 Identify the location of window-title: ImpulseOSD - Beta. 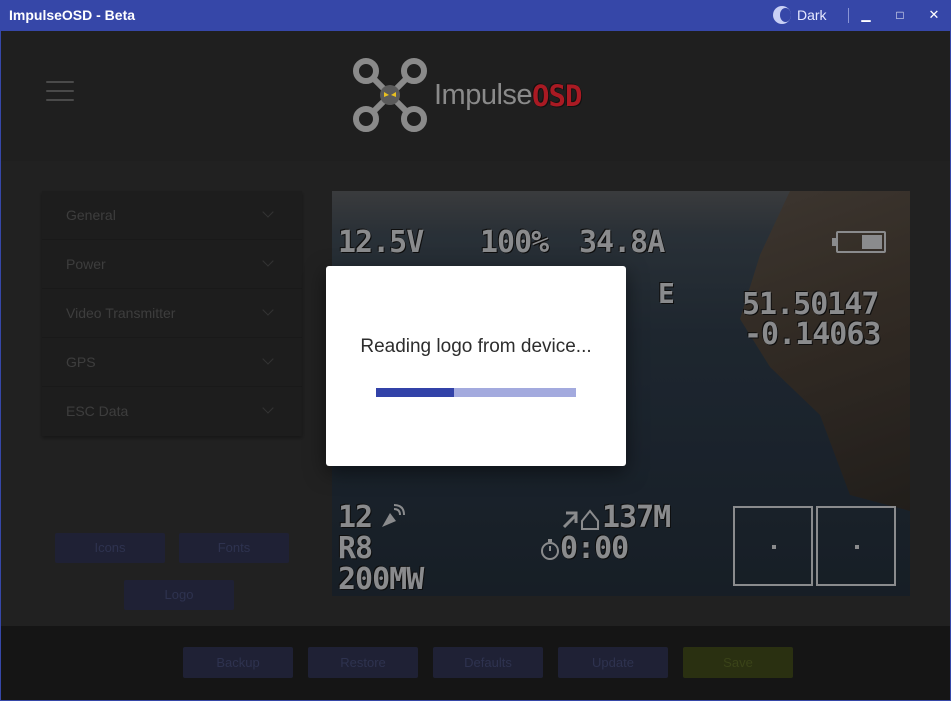
(72, 15).